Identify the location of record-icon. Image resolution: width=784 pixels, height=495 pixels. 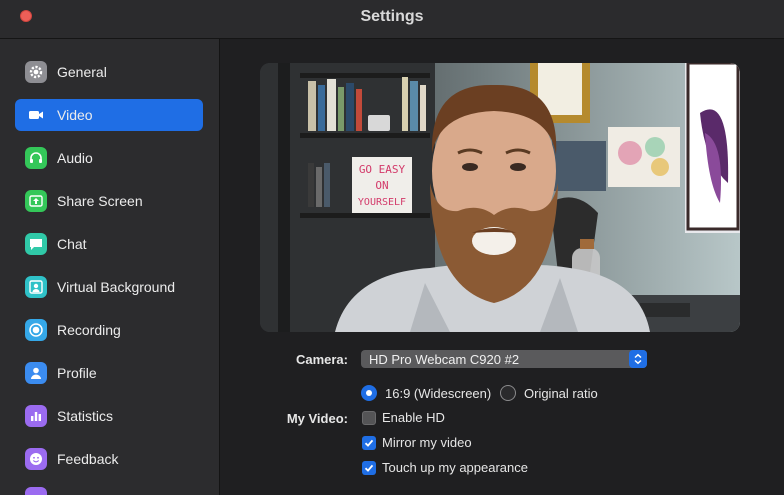
(36, 330).